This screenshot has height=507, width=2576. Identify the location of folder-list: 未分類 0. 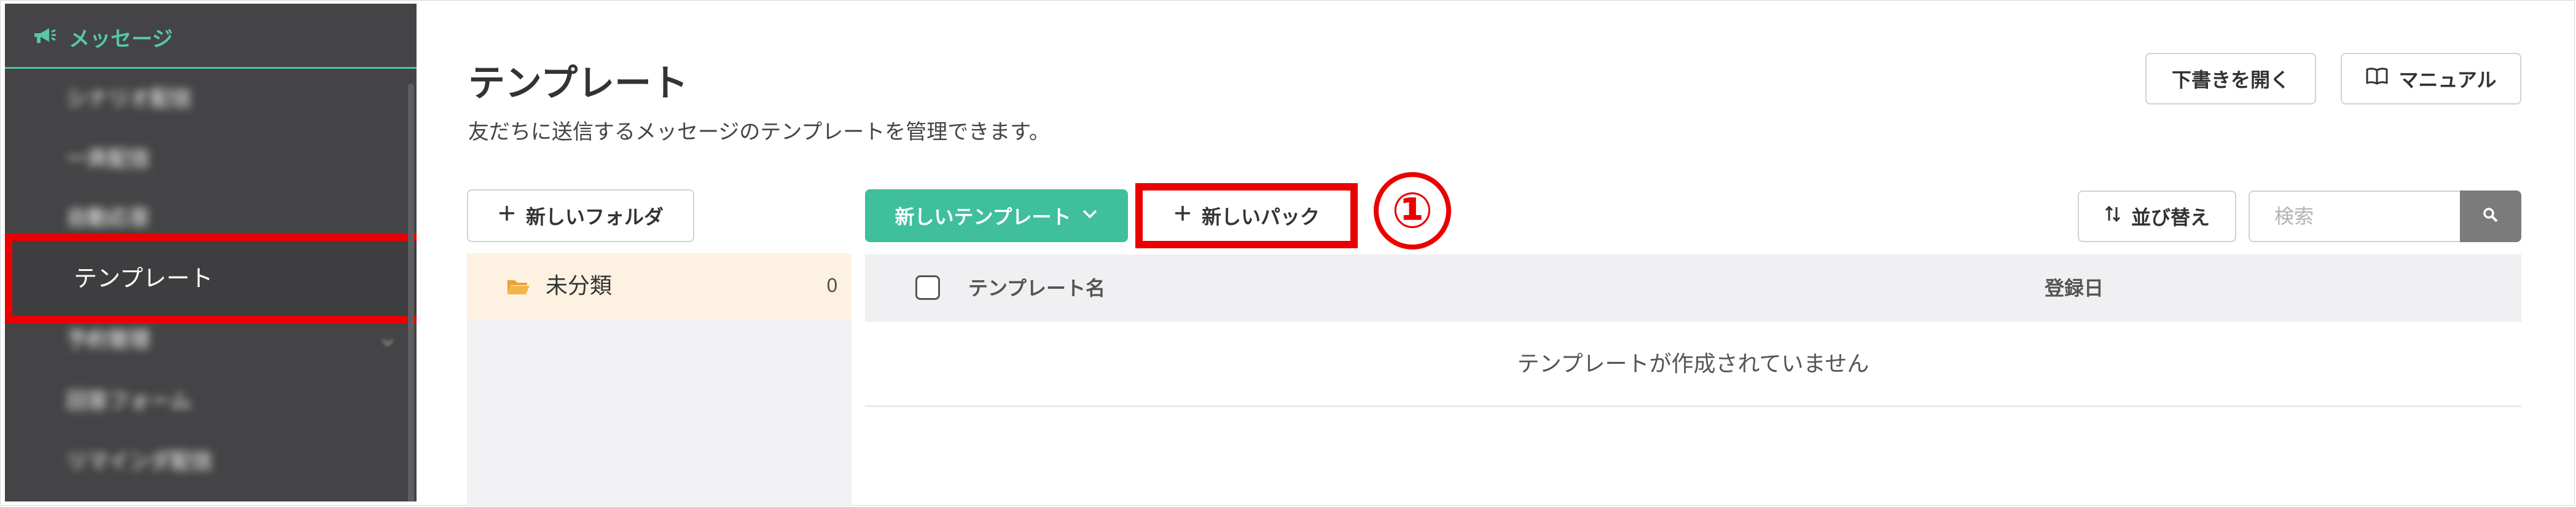
(659, 379).